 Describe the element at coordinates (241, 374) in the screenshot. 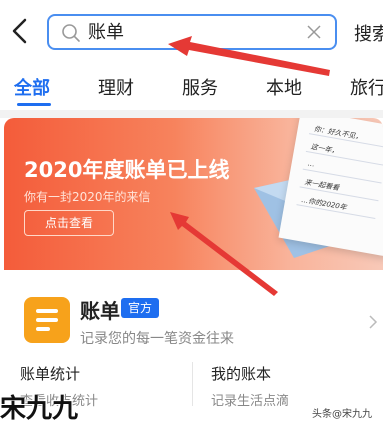

I see `my-ledger-title: 我的账本` at that location.